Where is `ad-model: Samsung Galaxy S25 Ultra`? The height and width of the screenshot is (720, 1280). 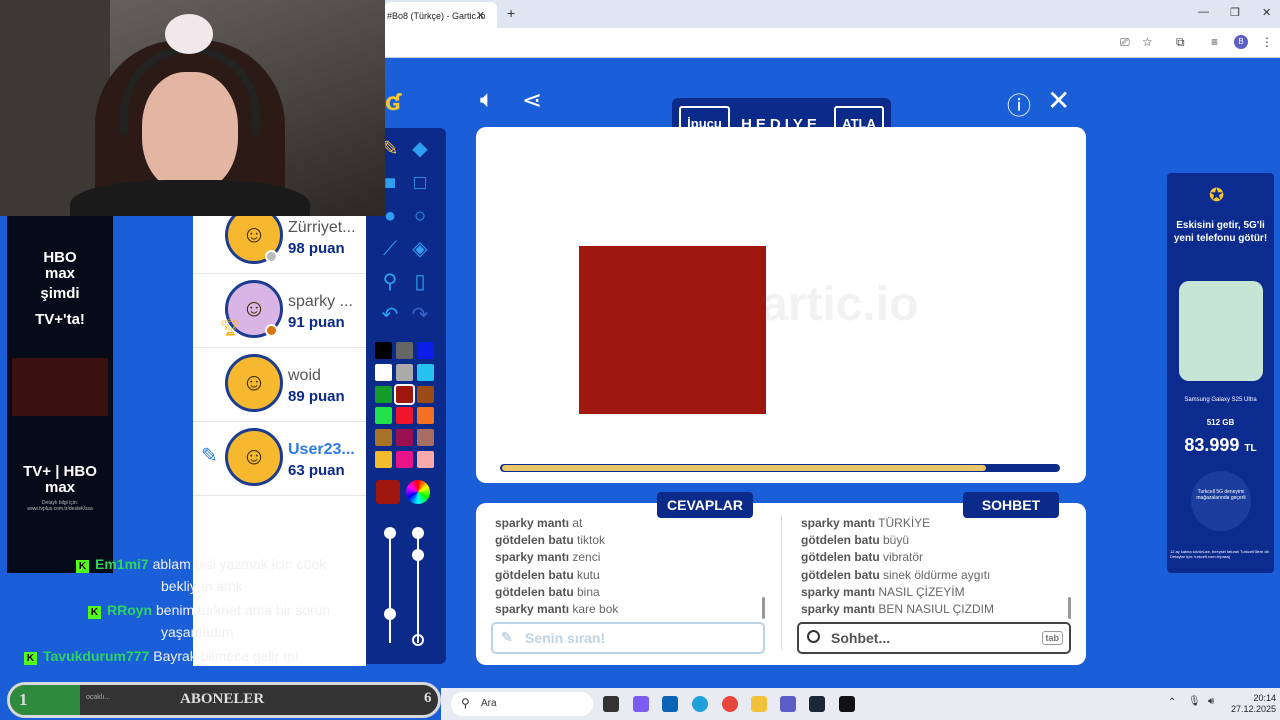 ad-model: Samsung Galaxy S25 Ultra is located at coordinates (1220, 400).